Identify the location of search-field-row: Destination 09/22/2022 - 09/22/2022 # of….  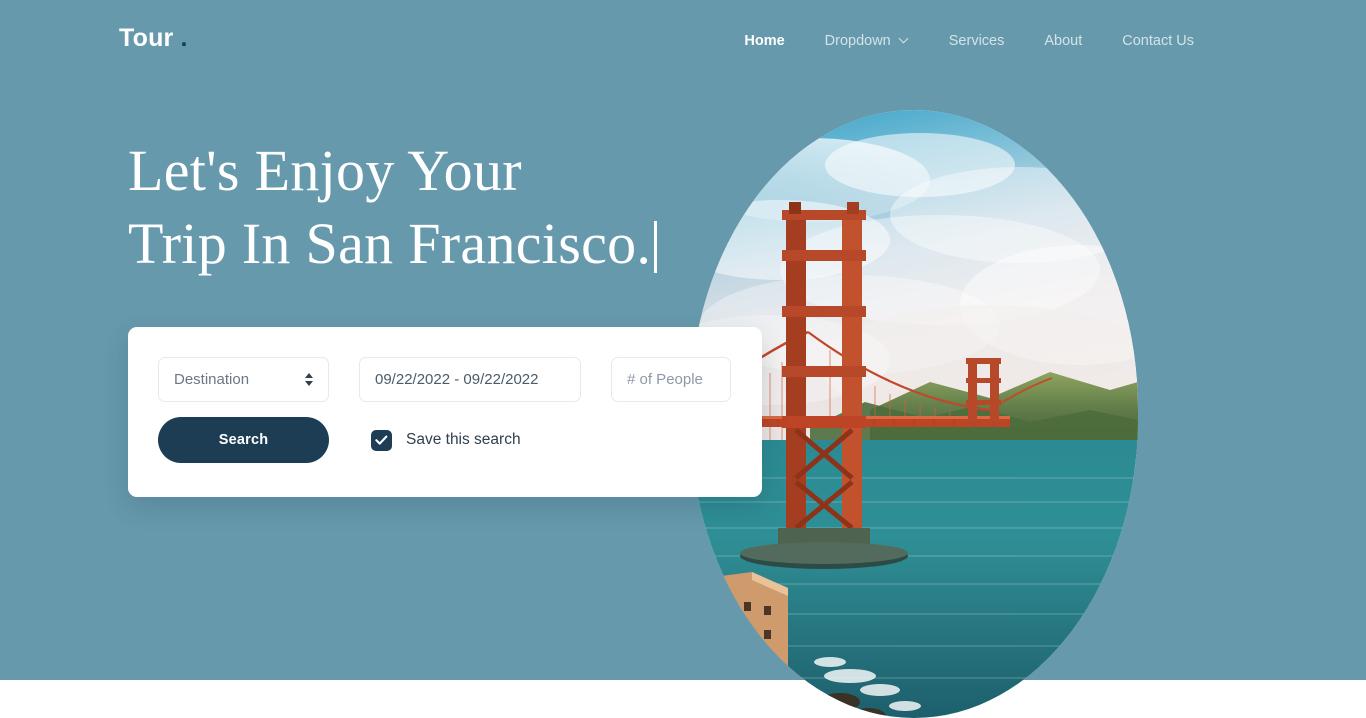
(444, 379).